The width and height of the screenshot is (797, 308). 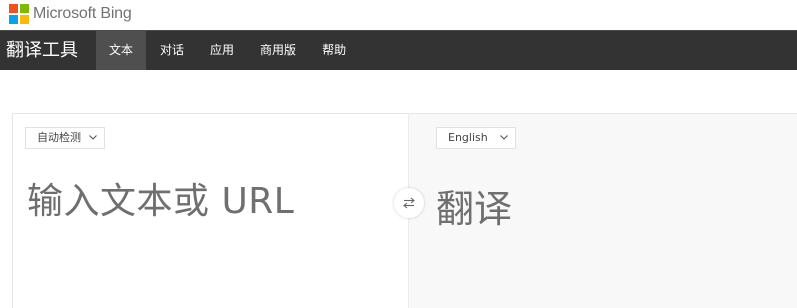 I want to click on nav-tabs: 文本 对话 应用 商用版 帮助, so click(x=227, y=51).